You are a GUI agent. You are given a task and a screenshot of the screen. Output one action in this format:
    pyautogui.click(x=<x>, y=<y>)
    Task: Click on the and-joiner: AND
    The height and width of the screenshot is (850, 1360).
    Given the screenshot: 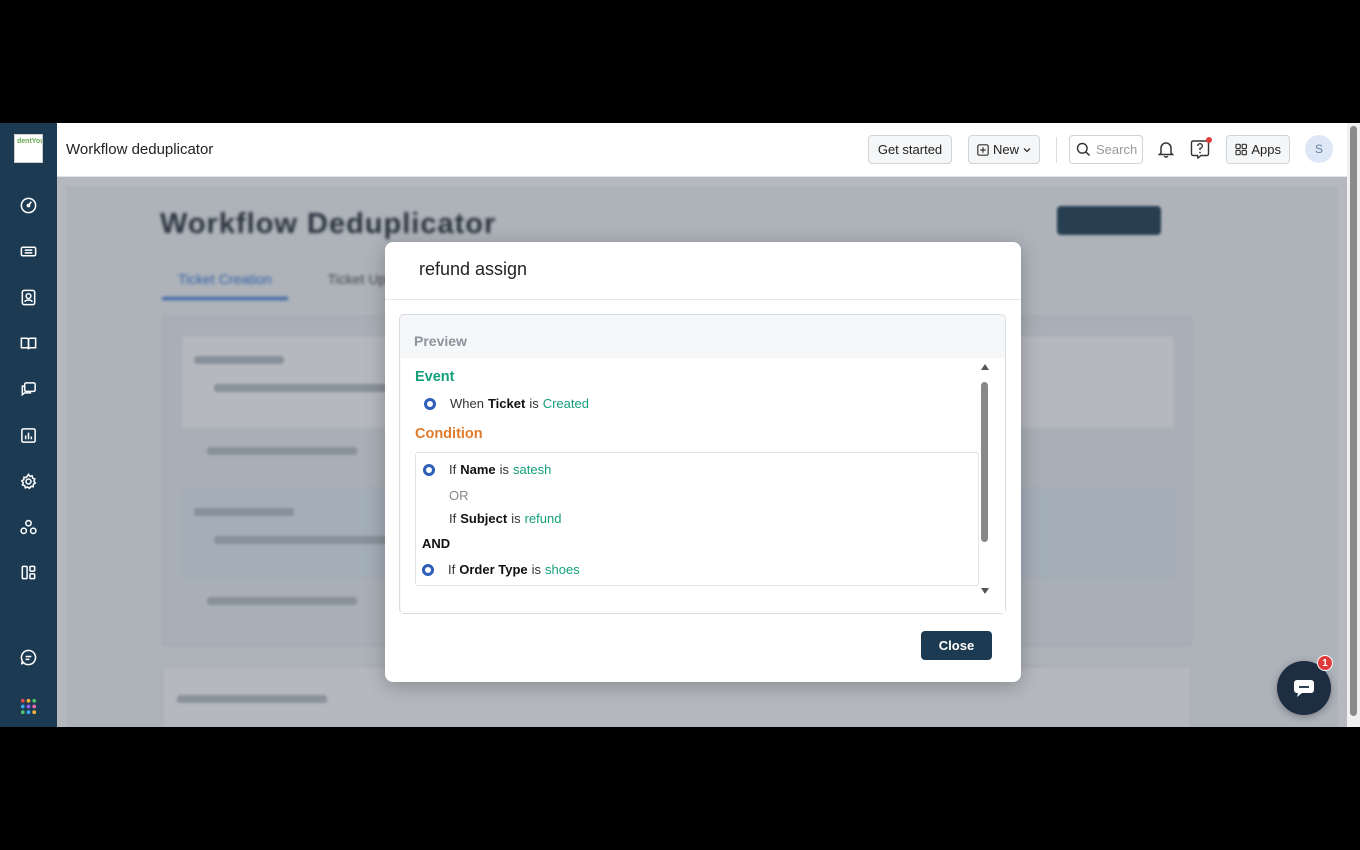 What is the action you would take?
    pyautogui.click(x=436, y=543)
    